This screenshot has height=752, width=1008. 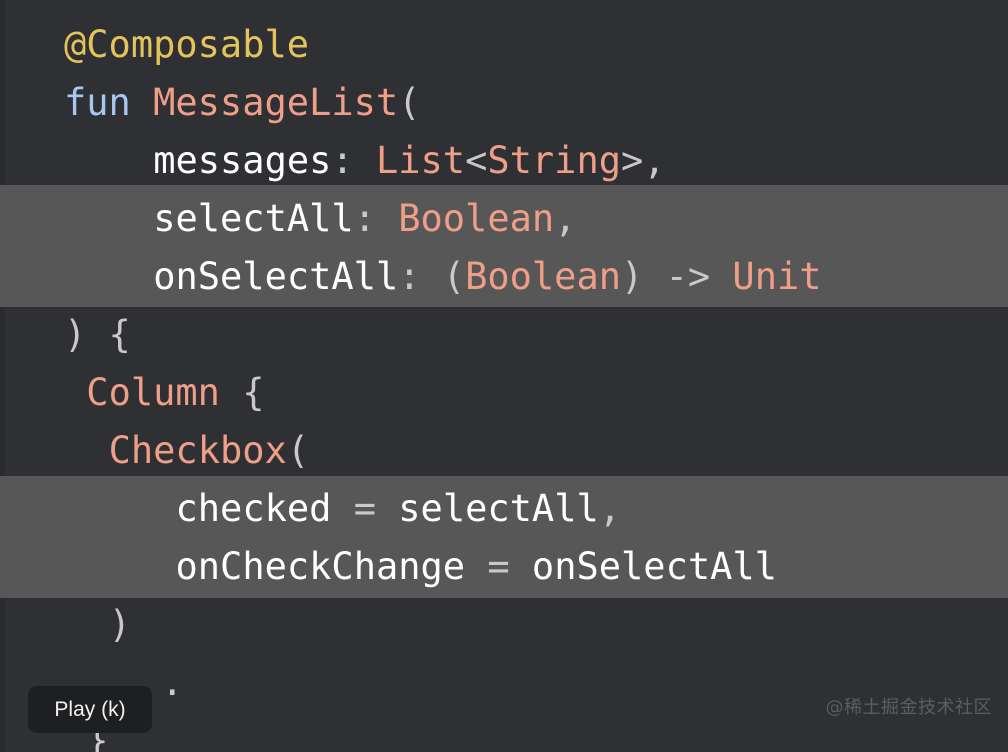 I want to click on code-token: checked, so click(x=253, y=508).